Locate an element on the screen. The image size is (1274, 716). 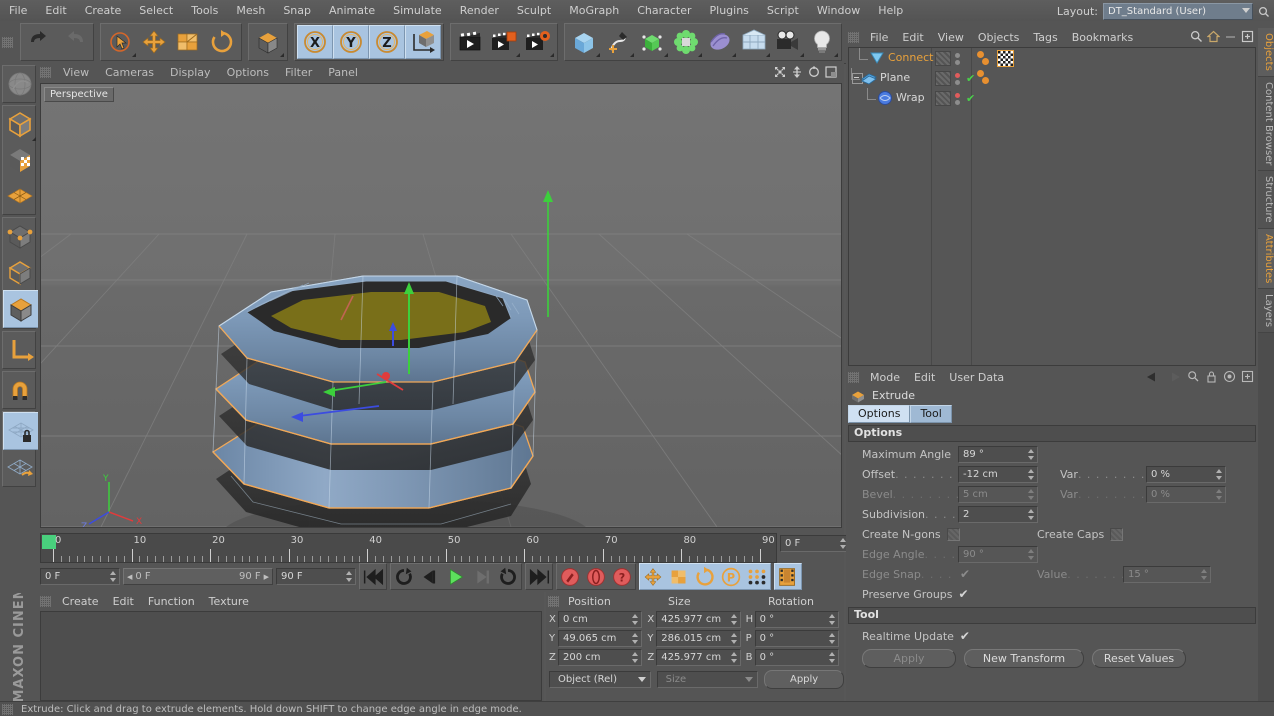
visibility-dots: ✔ is located at coordinates (955, 78).